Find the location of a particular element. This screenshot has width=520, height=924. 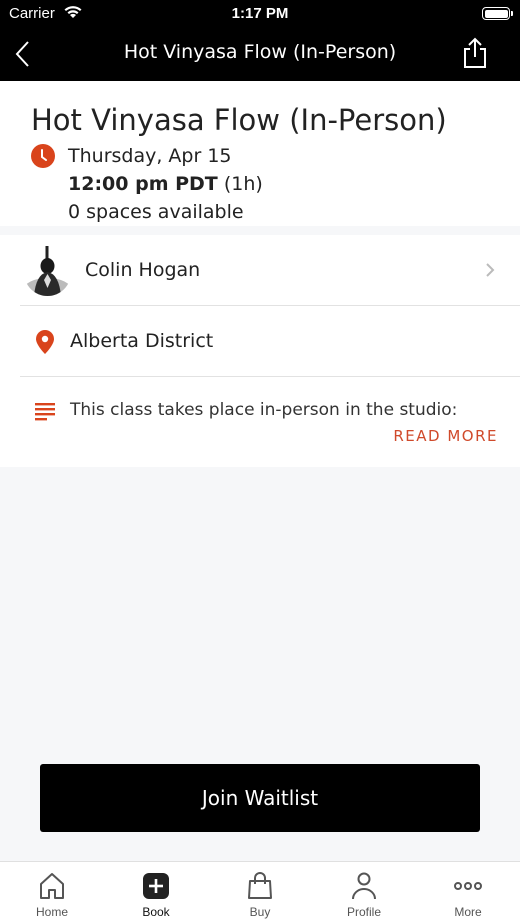

class-duration: (1h) is located at coordinates (243, 184).